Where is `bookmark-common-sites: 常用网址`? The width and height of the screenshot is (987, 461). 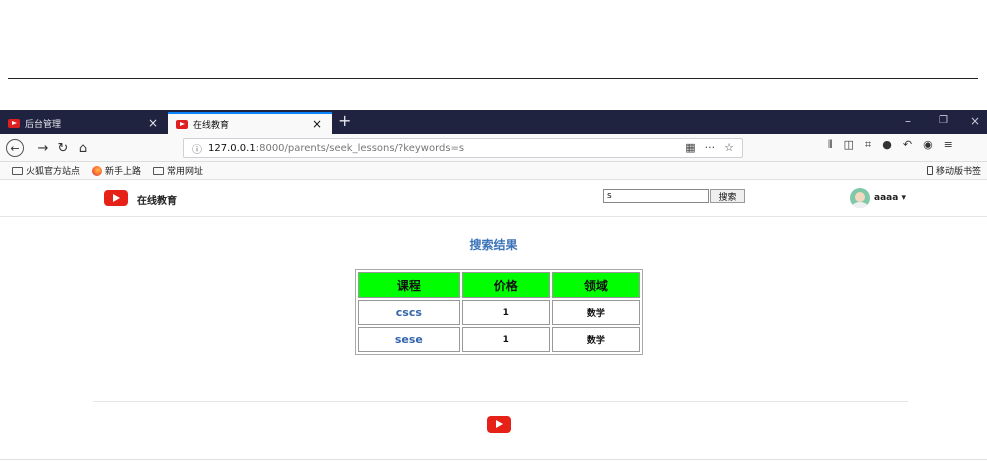 bookmark-common-sites: 常用网址 is located at coordinates (178, 170).